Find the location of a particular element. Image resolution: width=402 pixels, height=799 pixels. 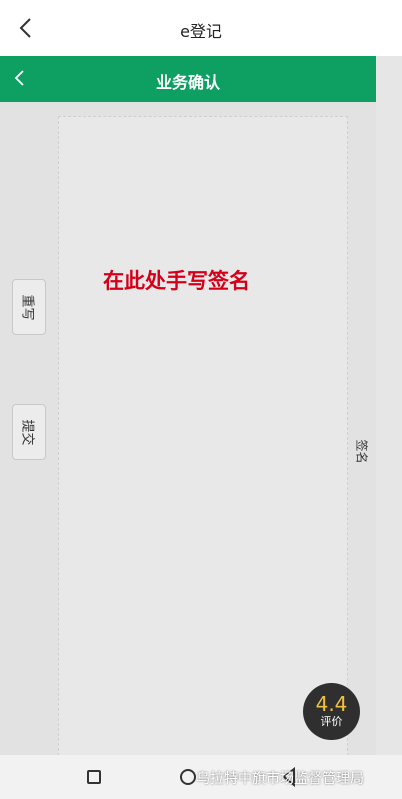

rating-score: 4.4 is located at coordinates (331, 704).